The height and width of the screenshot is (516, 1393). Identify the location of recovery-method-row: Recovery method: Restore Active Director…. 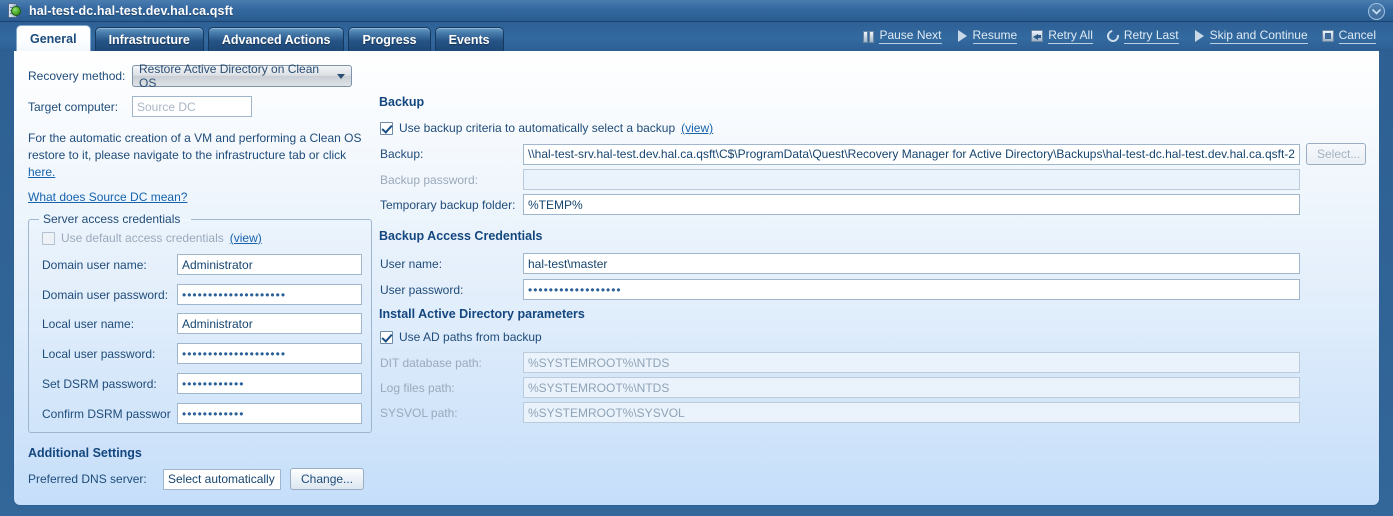
(190, 76).